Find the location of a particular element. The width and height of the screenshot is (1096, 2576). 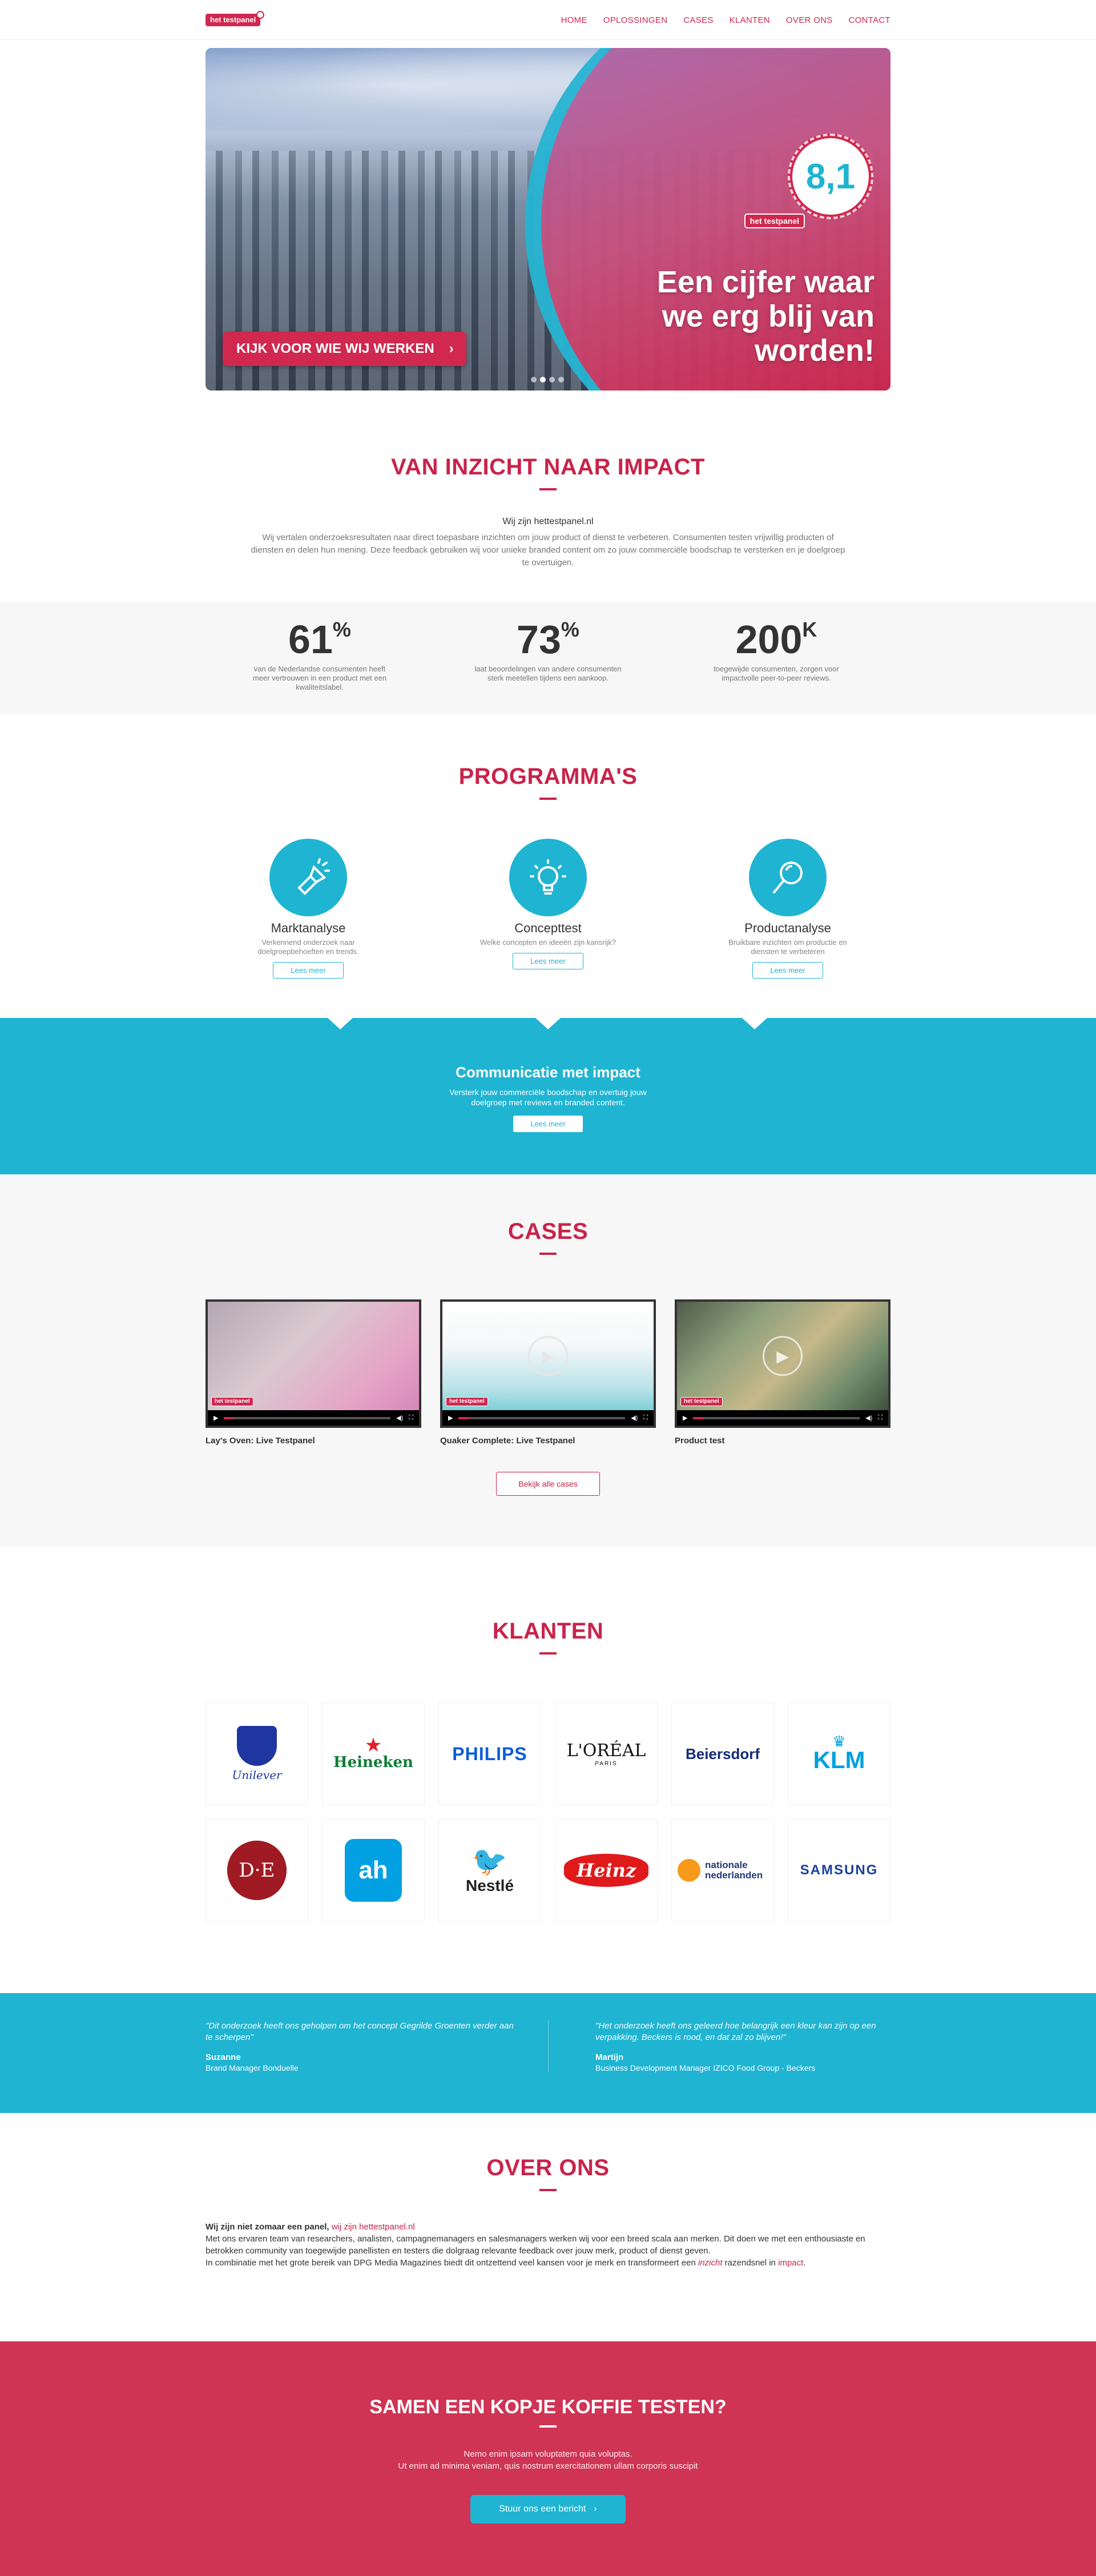

program-title: Productanalyse is located at coordinates (787, 928).